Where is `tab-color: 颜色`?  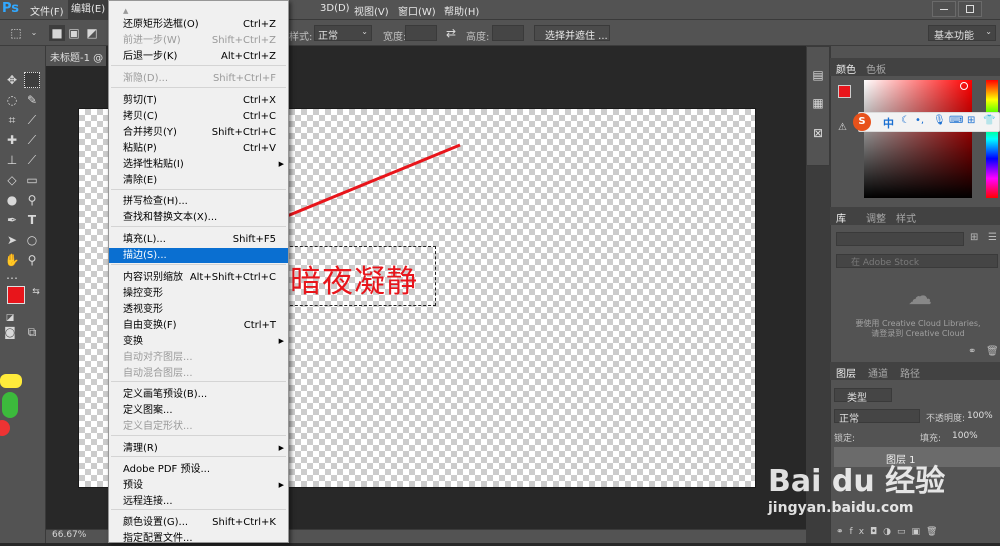
tab-color: 颜色 is located at coordinates (846, 68).